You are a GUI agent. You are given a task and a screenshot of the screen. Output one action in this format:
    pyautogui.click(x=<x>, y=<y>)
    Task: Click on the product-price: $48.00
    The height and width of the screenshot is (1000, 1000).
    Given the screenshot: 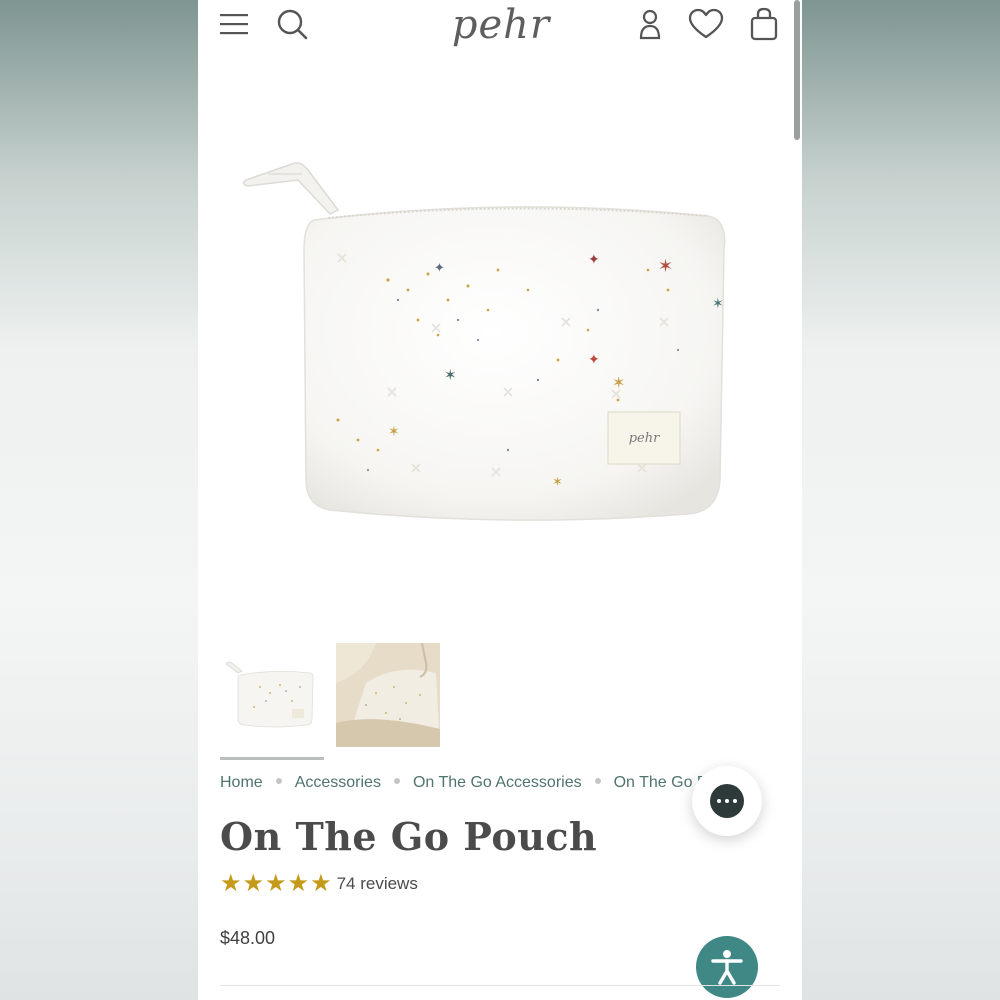 What is the action you would take?
    pyautogui.click(x=248, y=938)
    